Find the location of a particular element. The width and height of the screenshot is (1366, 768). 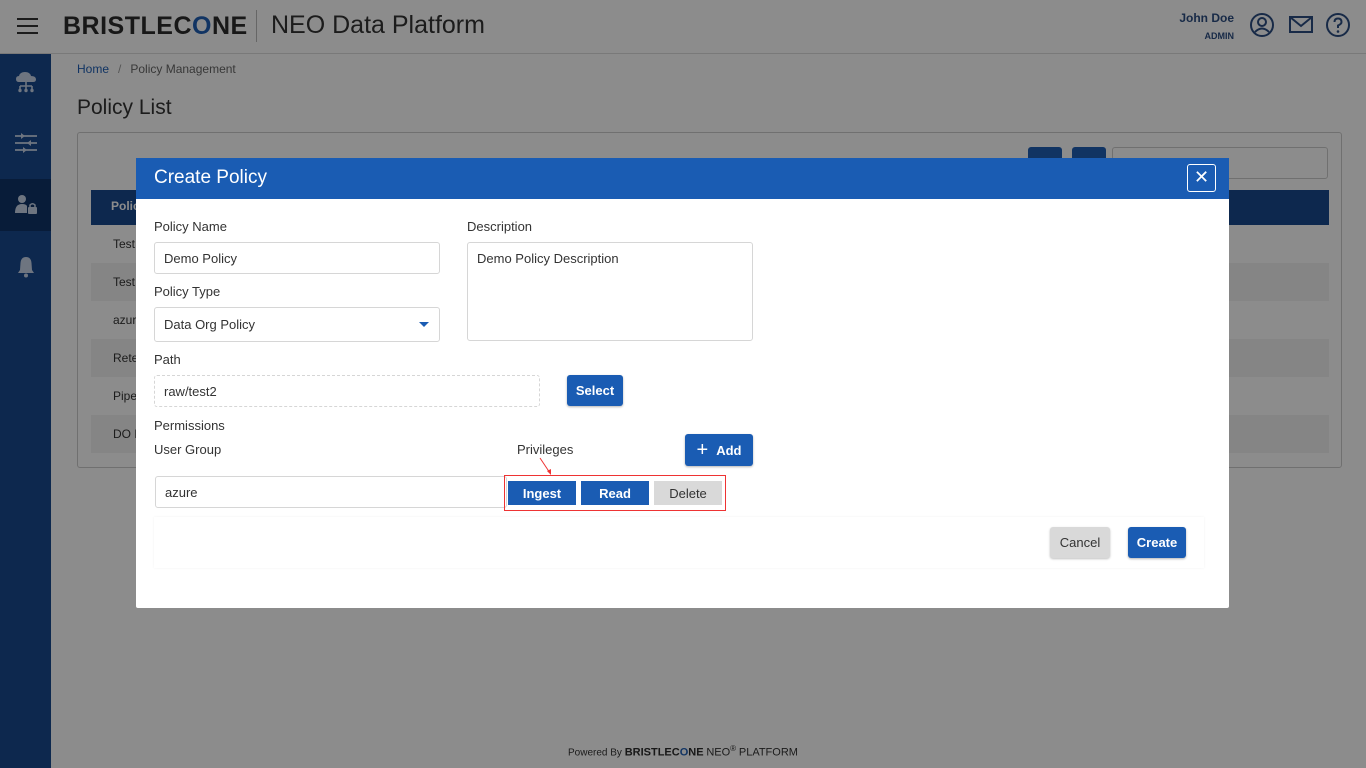

policy-type-value: Data Org Policy is located at coordinates (210, 324).